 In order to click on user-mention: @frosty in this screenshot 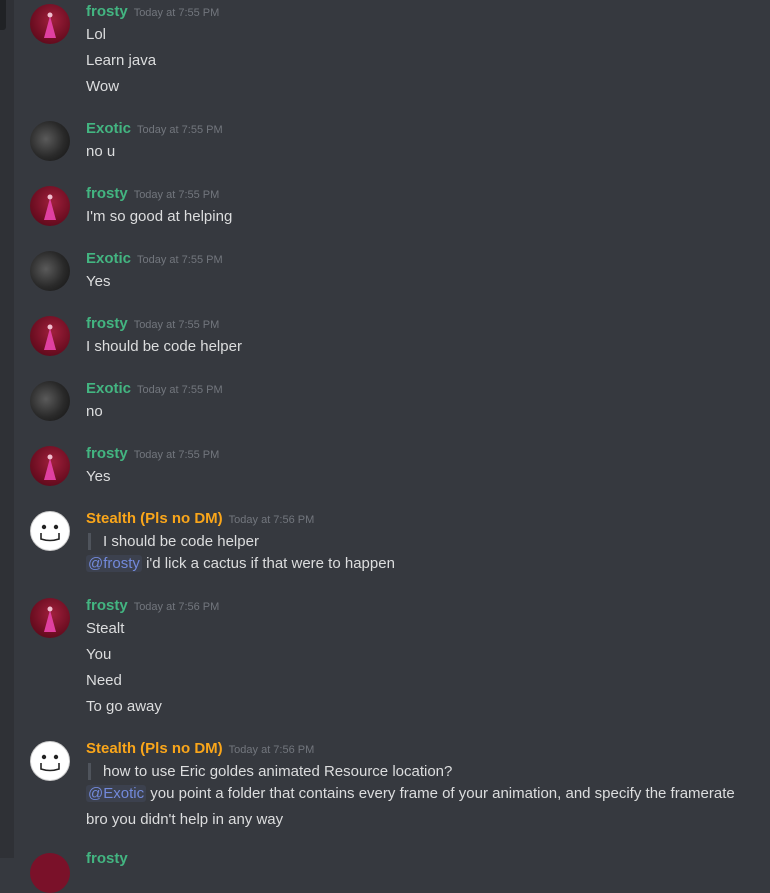, I will do `click(114, 563)`.